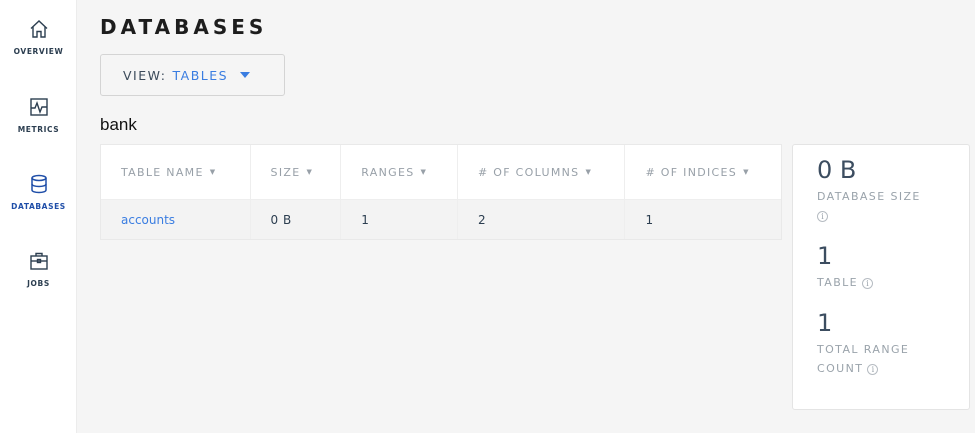 The width and height of the screenshot is (975, 433). Describe the element at coordinates (38, 184) in the screenshot. I see `database-icon` at that location.